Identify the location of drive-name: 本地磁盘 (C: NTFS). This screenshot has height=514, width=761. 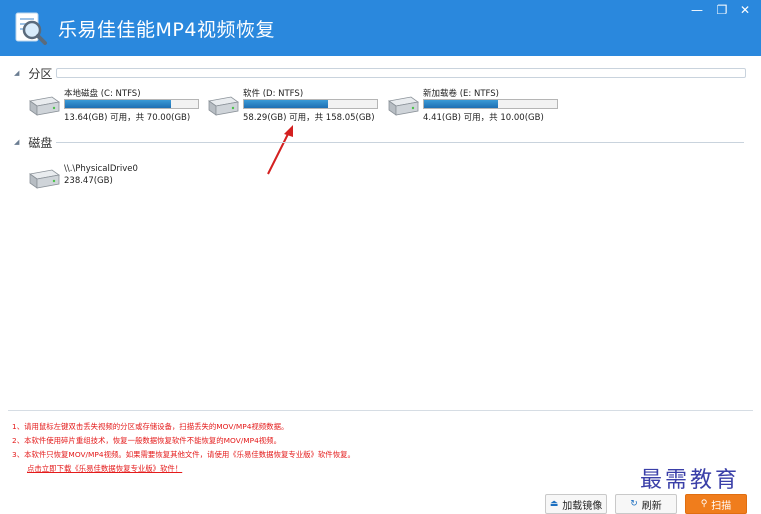
(102, 94).